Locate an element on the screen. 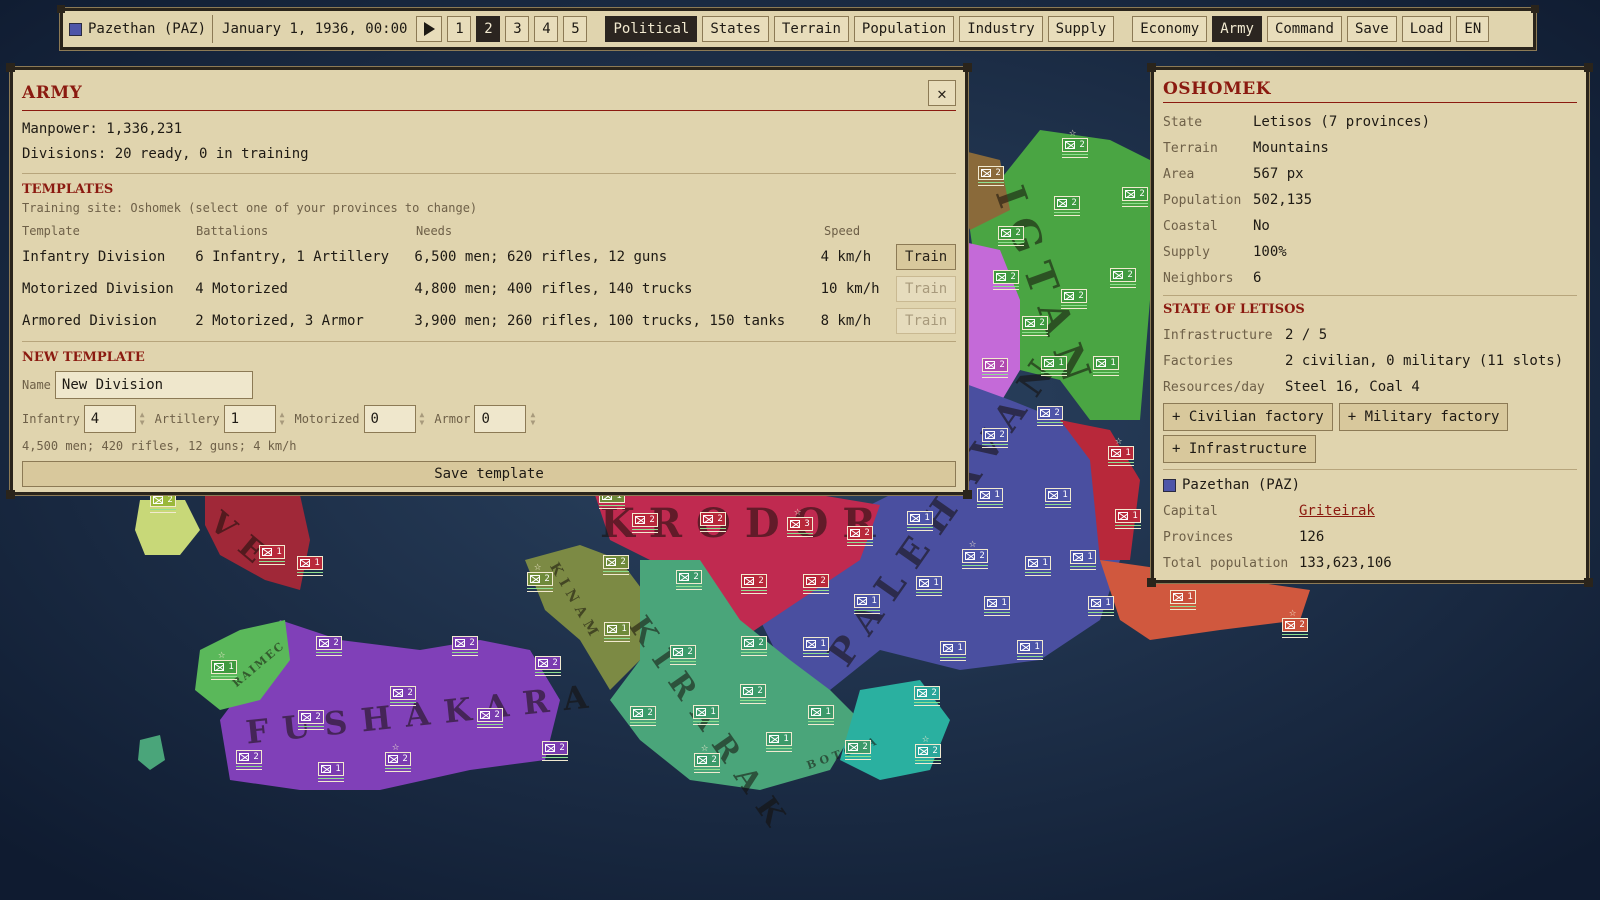 The height and width of the screenshot is (900, 1600). speed-4-button: 4 is located at coordinates (546, 29).